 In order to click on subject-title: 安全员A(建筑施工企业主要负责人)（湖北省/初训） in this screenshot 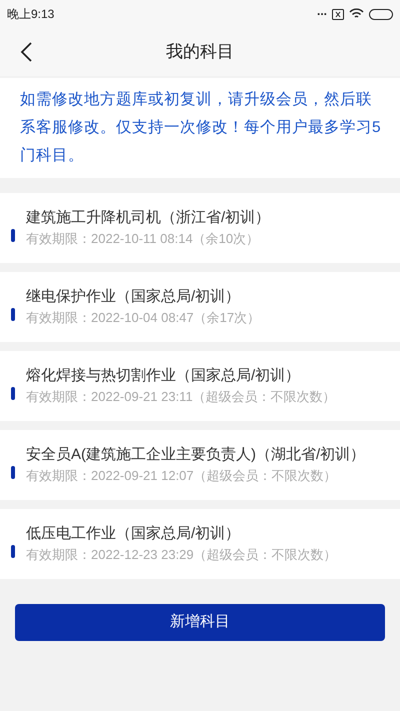, I will do `click(196, 455)`.